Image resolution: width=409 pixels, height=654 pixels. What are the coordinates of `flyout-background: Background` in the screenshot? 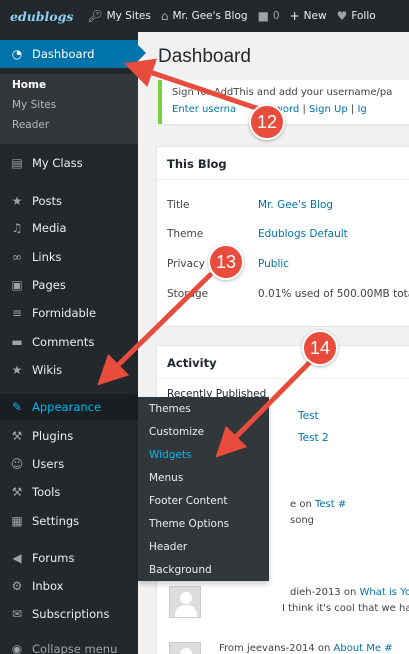 It's located at (180, 570).